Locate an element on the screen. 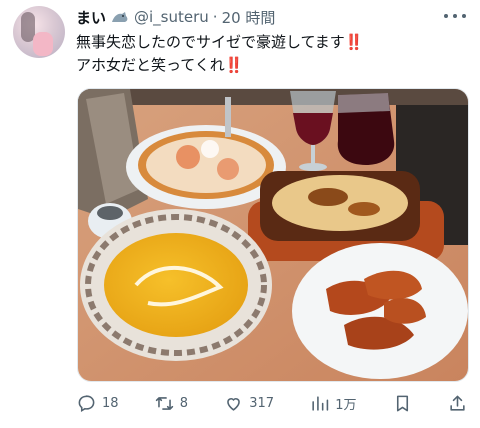  reply-count: 18 is located at coordinates (110, 403).